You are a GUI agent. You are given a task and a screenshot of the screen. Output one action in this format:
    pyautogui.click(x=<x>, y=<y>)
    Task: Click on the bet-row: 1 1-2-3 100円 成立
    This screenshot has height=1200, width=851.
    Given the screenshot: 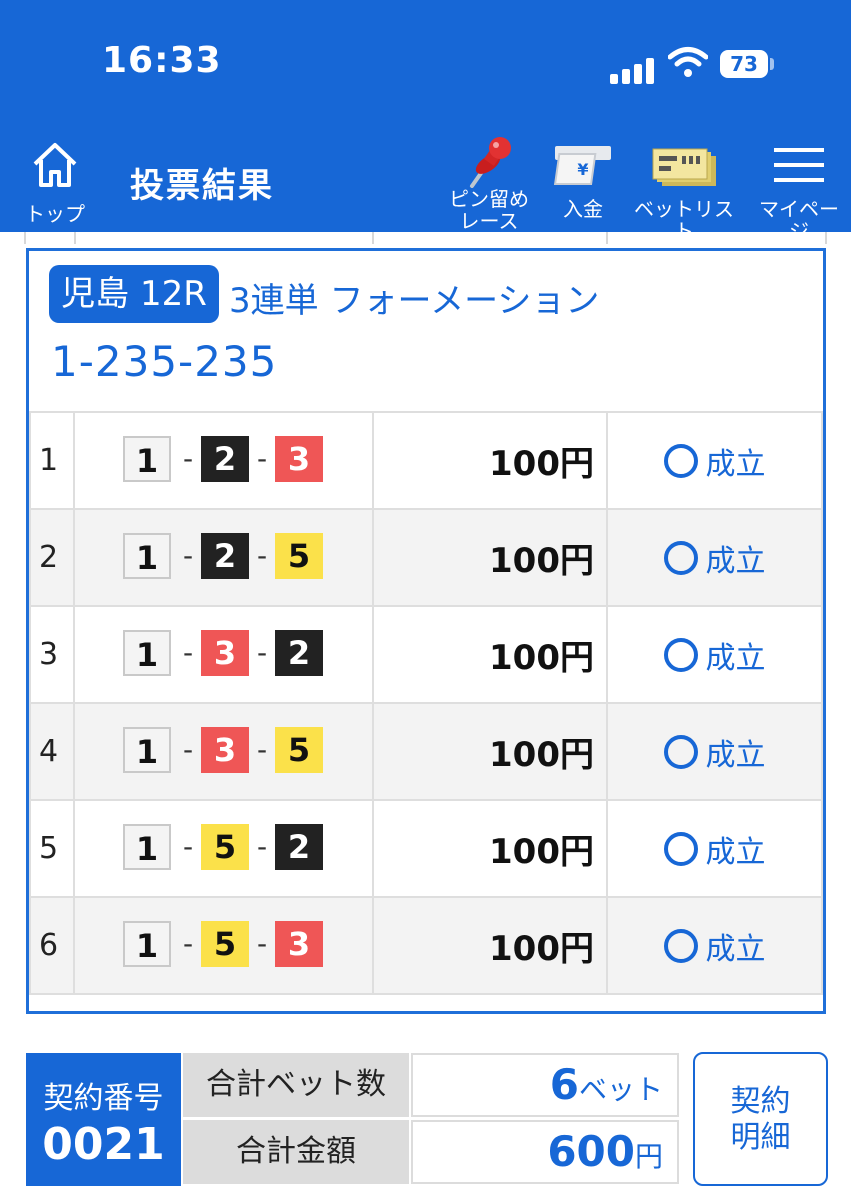 What is the action you would take?
    pyautogui.click(x=426, y=460)
    